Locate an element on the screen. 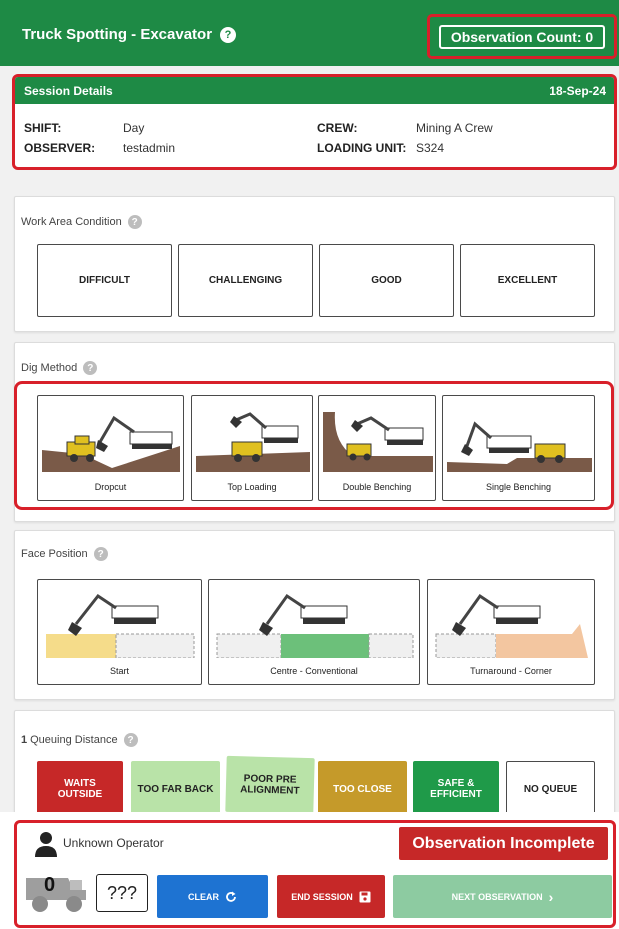 The image size is (619, 929). work-area-title-text: Work Area Condition is located at coordinates (71, 222).